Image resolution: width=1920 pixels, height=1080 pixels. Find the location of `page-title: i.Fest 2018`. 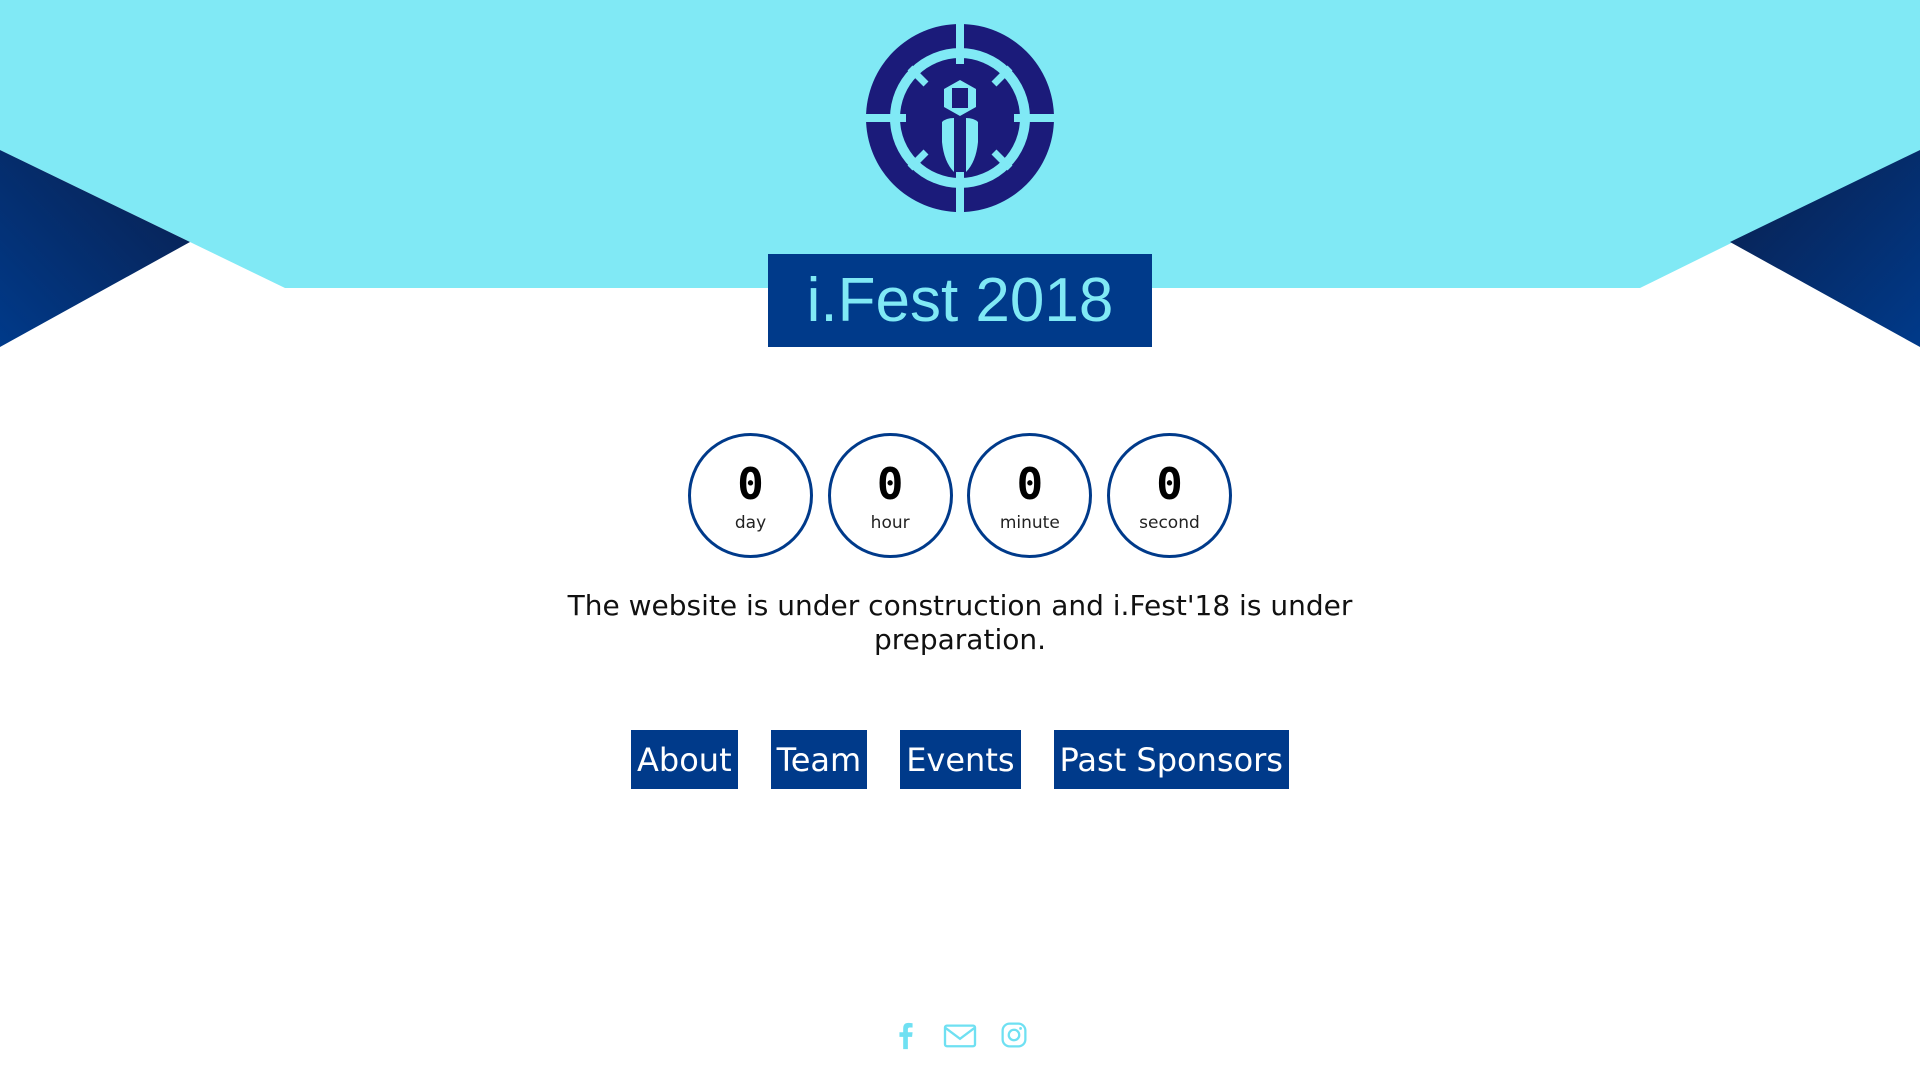

page-title: i.Fest 2018 is located at coordinates (960, 300).